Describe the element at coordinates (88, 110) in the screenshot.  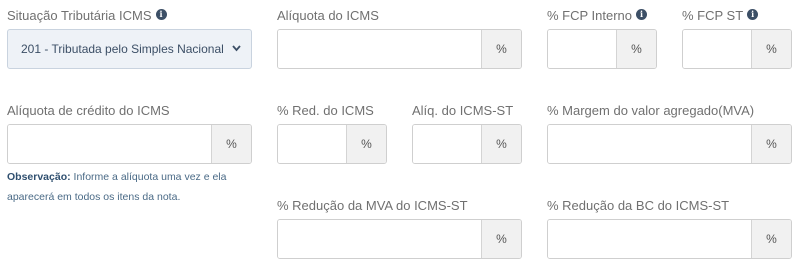
I see `aliquota-credito-label: Alíquota de crédito do ICMS` at that location.